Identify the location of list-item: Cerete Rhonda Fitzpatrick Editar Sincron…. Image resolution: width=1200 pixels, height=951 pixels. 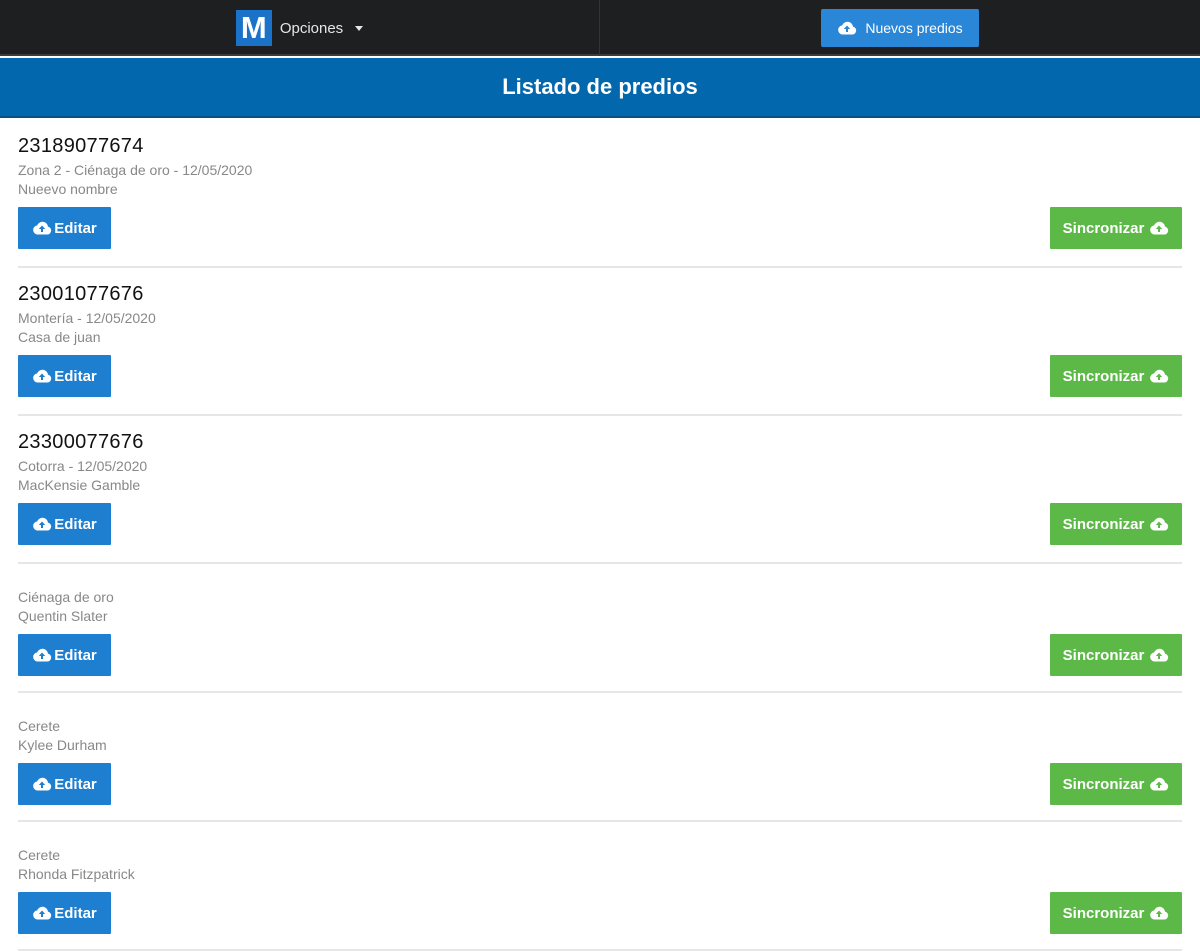
(600, 886).